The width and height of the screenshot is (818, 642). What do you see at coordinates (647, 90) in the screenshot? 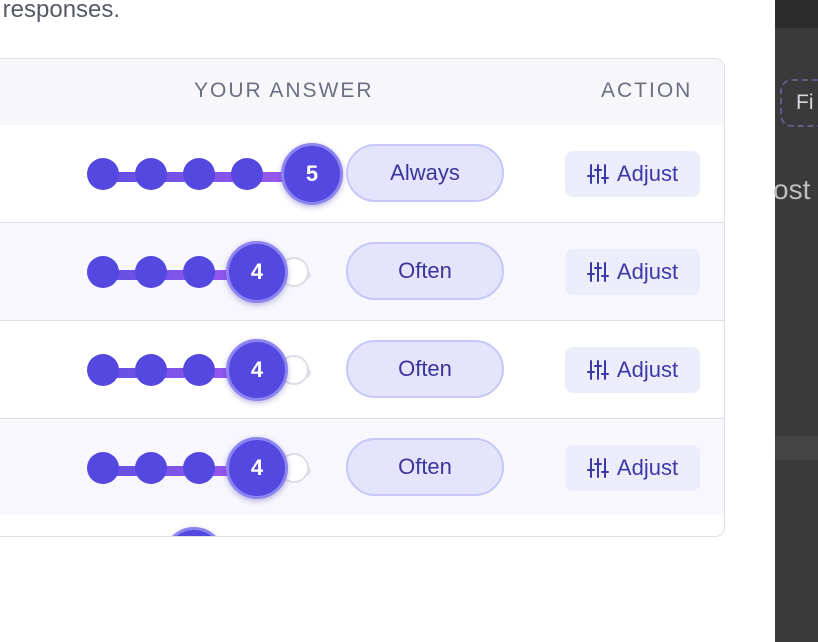
I see `column-header-action: ACTION` at bounding box center [647, 90].